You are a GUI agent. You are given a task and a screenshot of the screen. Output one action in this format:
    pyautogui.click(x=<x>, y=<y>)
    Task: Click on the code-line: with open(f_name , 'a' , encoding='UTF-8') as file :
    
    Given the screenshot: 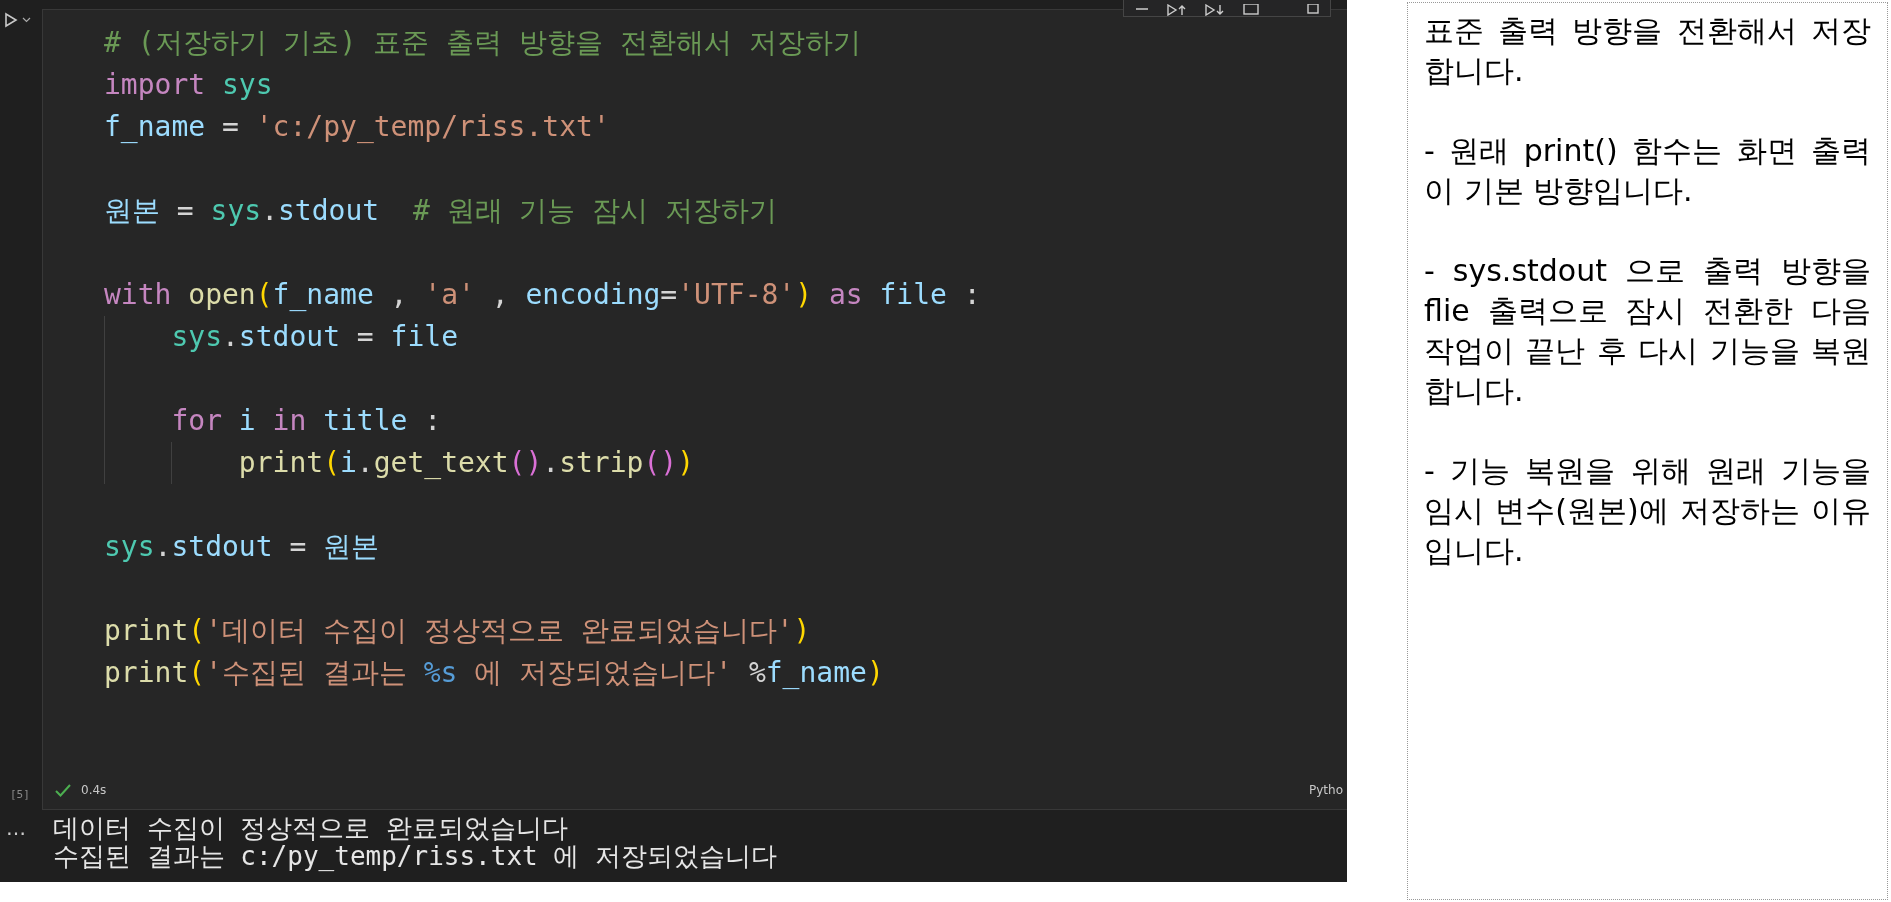 What is the action you would take?
    pyautogui.click(x=542, y=295)
    